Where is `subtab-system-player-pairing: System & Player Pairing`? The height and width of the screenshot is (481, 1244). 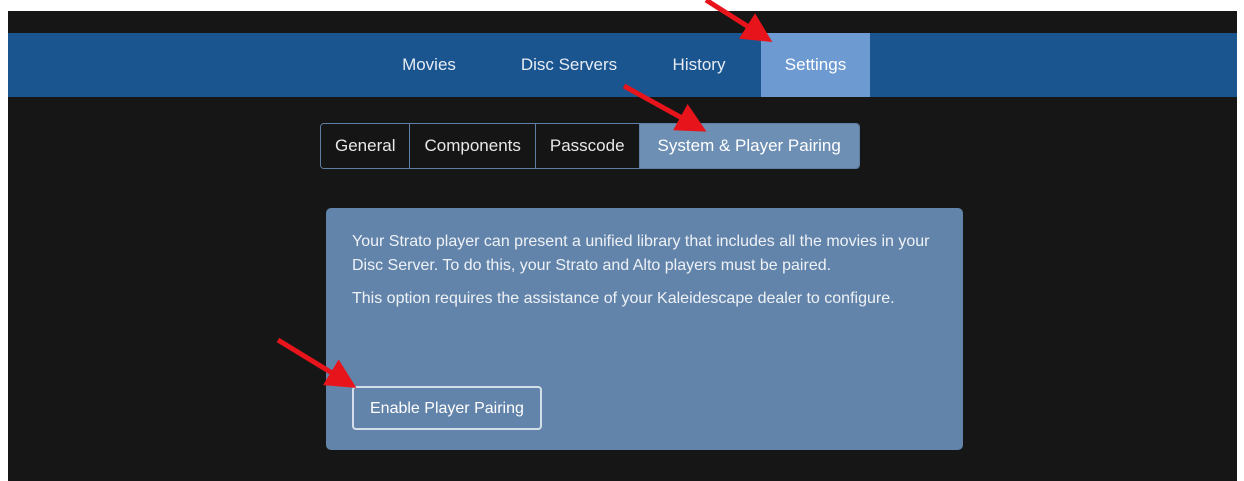
subtab-system-player-pairing: System & Player Pairing is located at coordinates (749, 146).